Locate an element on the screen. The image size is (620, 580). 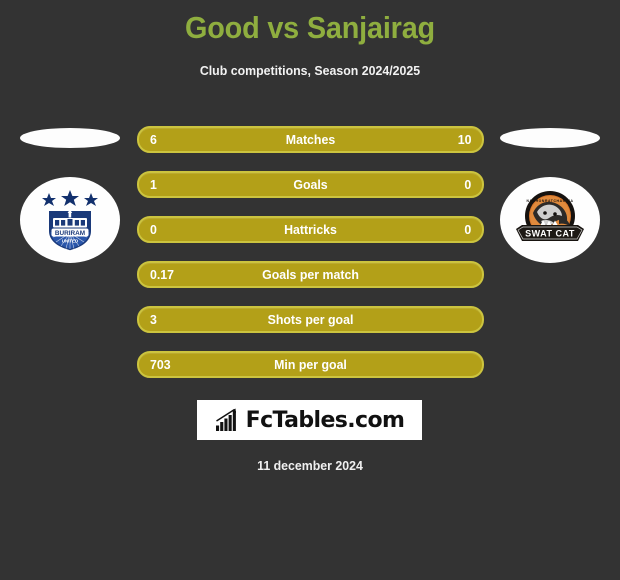
page-subtitle: Club competitions, Season 2024/2025 is located at coordinates (310, 70).